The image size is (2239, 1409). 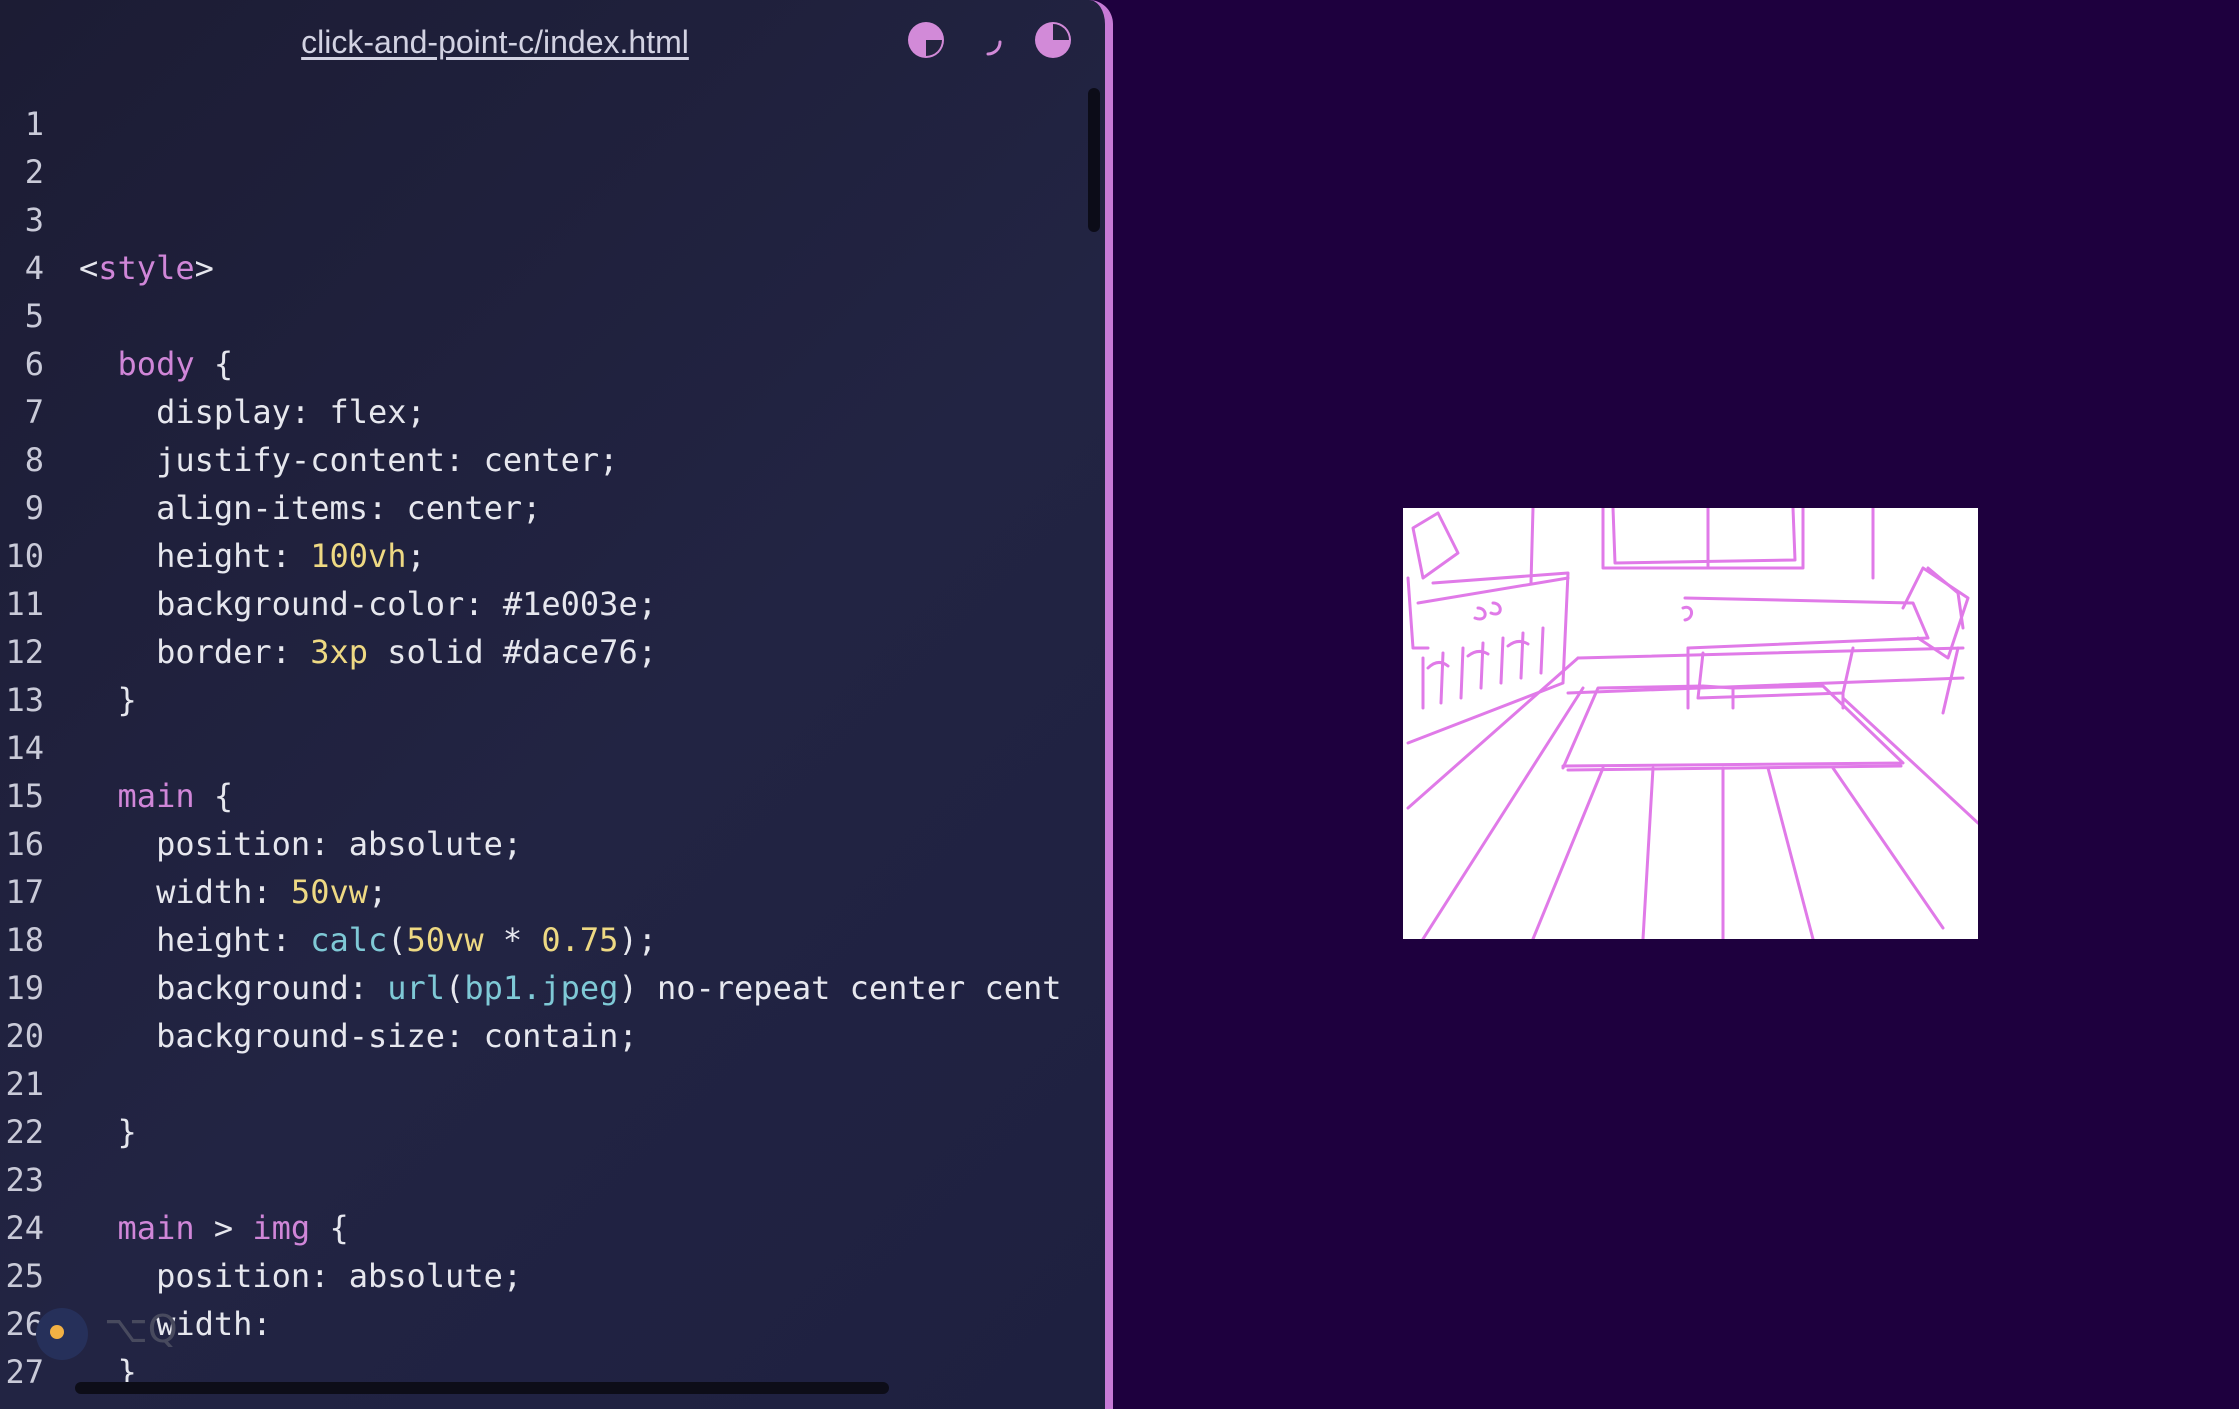 What do you see at coordinates (195, 652) in the screenshot?
I see `code-token: border:` at bounding box center [195, 652].